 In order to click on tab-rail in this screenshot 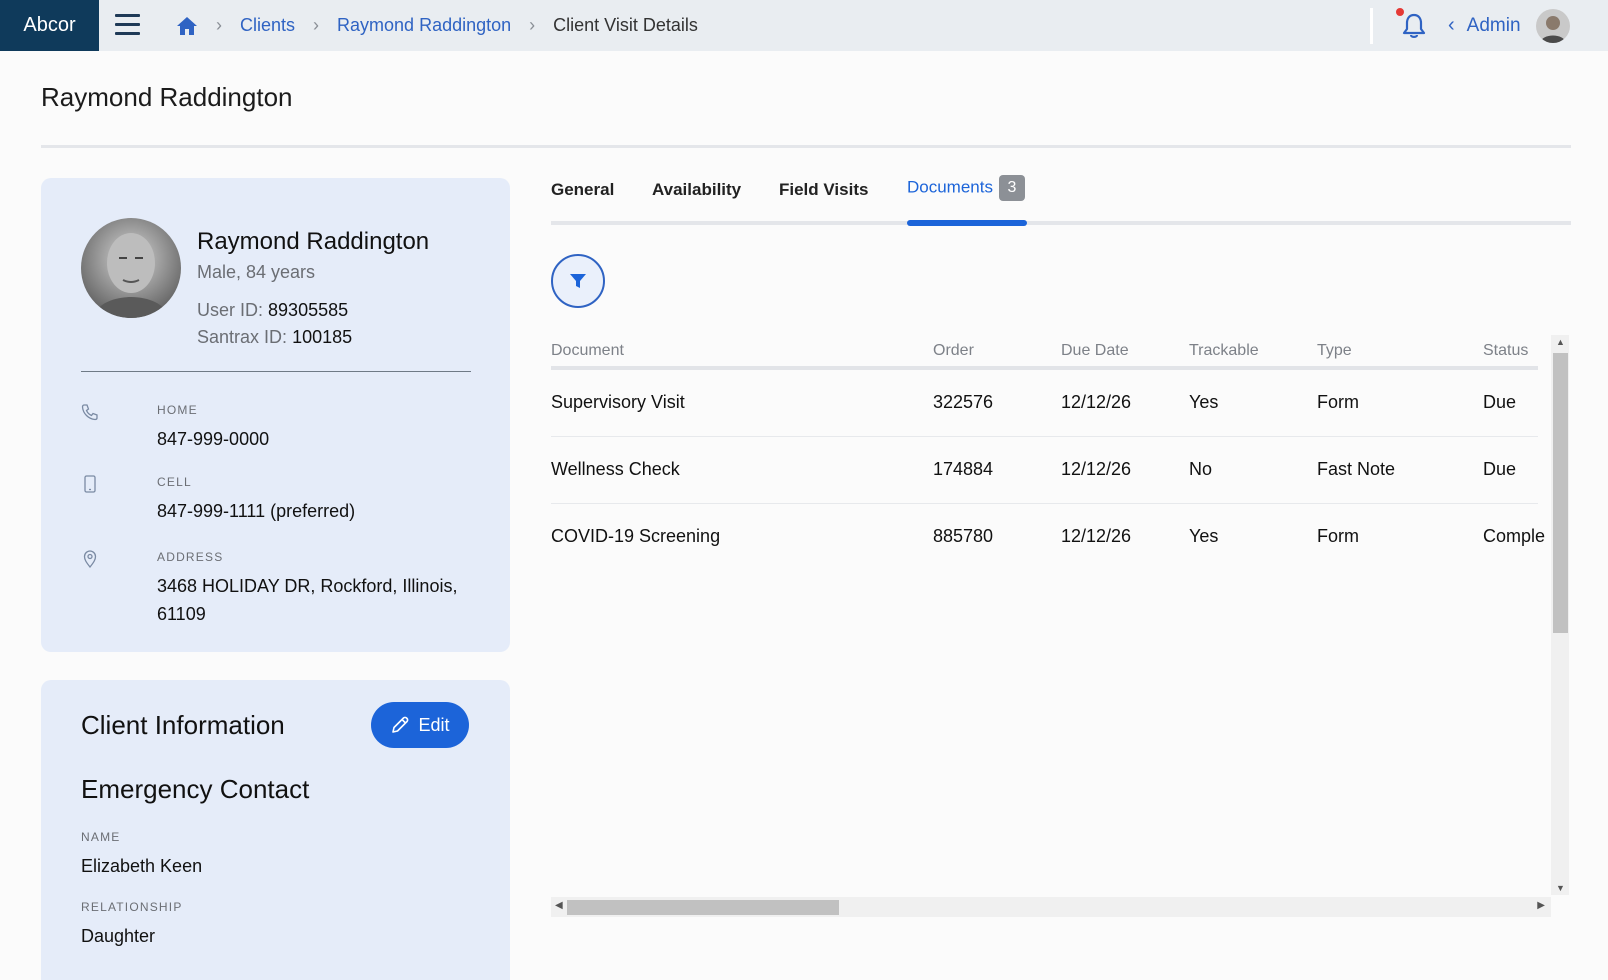, I will do `click(1061, 223)`.